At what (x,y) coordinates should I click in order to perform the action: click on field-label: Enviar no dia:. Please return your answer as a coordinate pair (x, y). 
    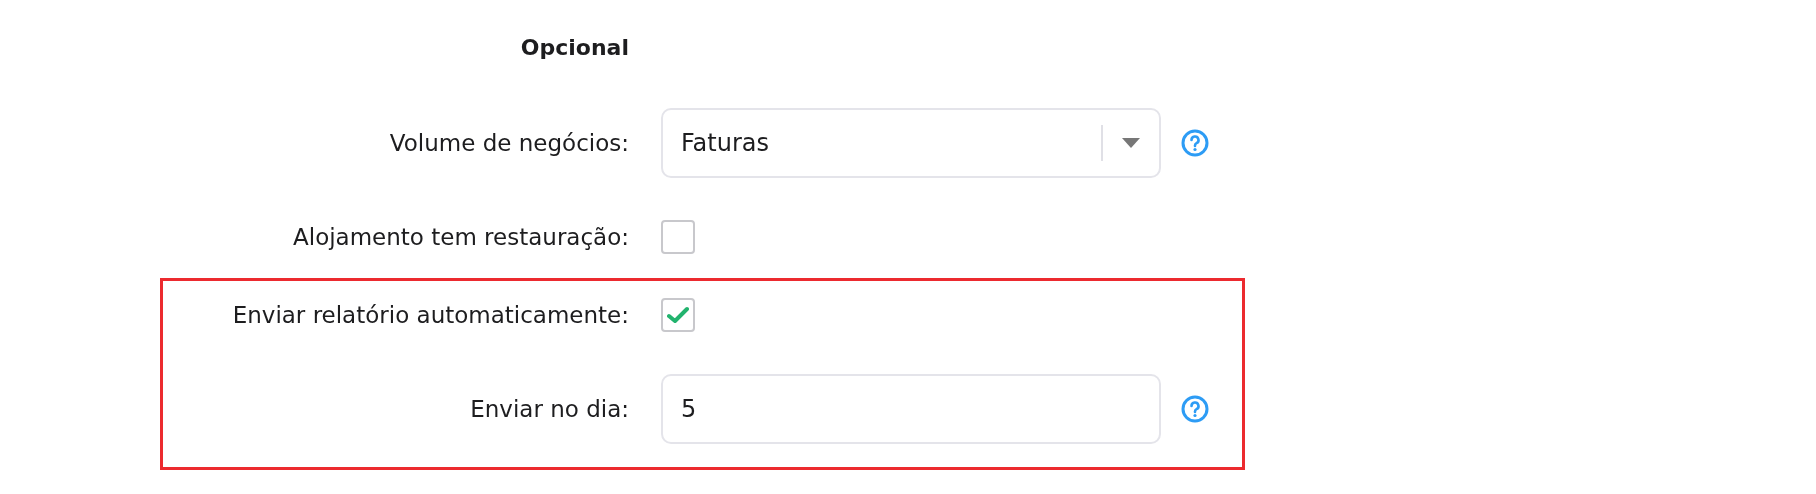
    Looking at the image, I should click on (549, 409).